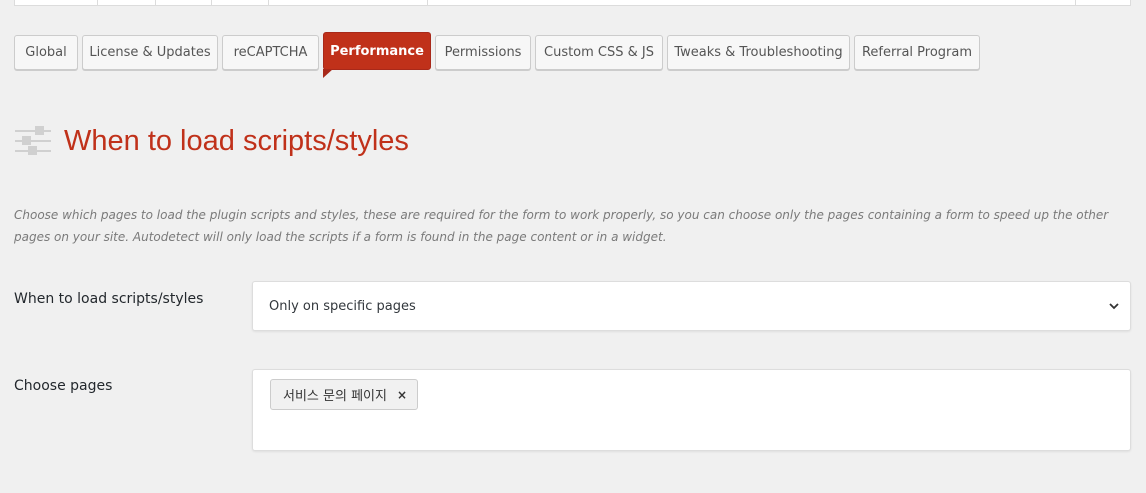 This screenshot has height=493, width=1146. I want to click on tab-custom-css-js: Custom CSS & JS, so click(599, 52).